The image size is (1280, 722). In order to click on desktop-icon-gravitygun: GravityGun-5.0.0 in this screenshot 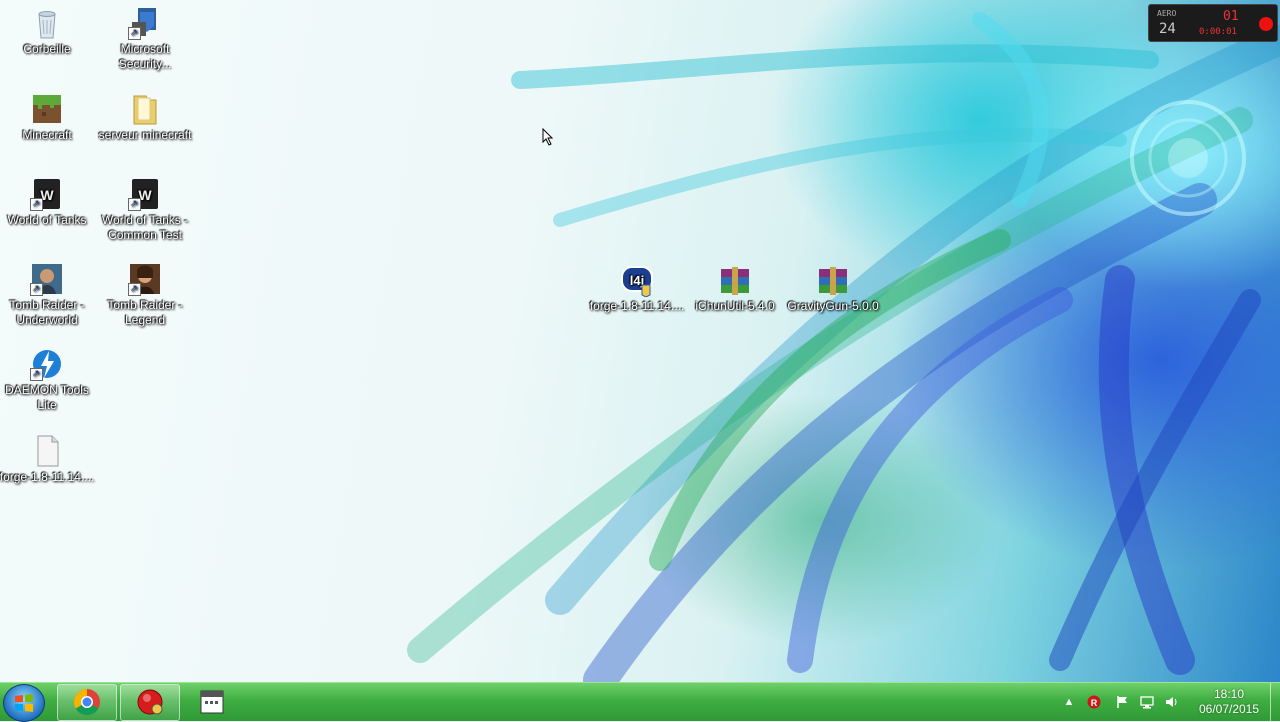, I will do `click(833, 288)`.